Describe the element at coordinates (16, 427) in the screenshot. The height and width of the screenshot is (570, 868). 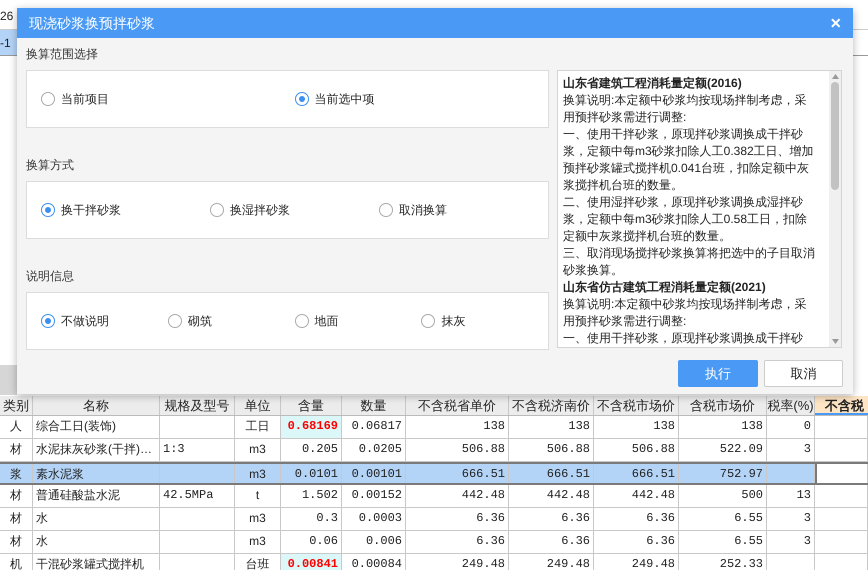
I see `table-cell: 人` at that location.